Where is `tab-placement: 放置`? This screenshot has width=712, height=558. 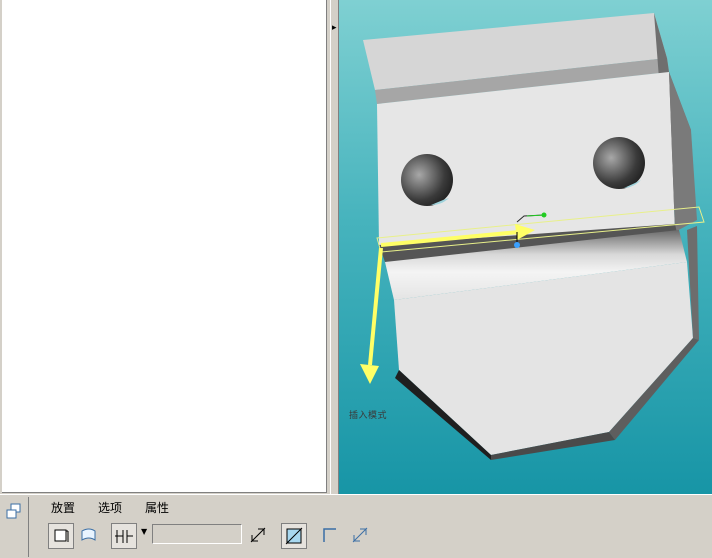
tab-placement: 放置 is located at coordinates (63, 508).